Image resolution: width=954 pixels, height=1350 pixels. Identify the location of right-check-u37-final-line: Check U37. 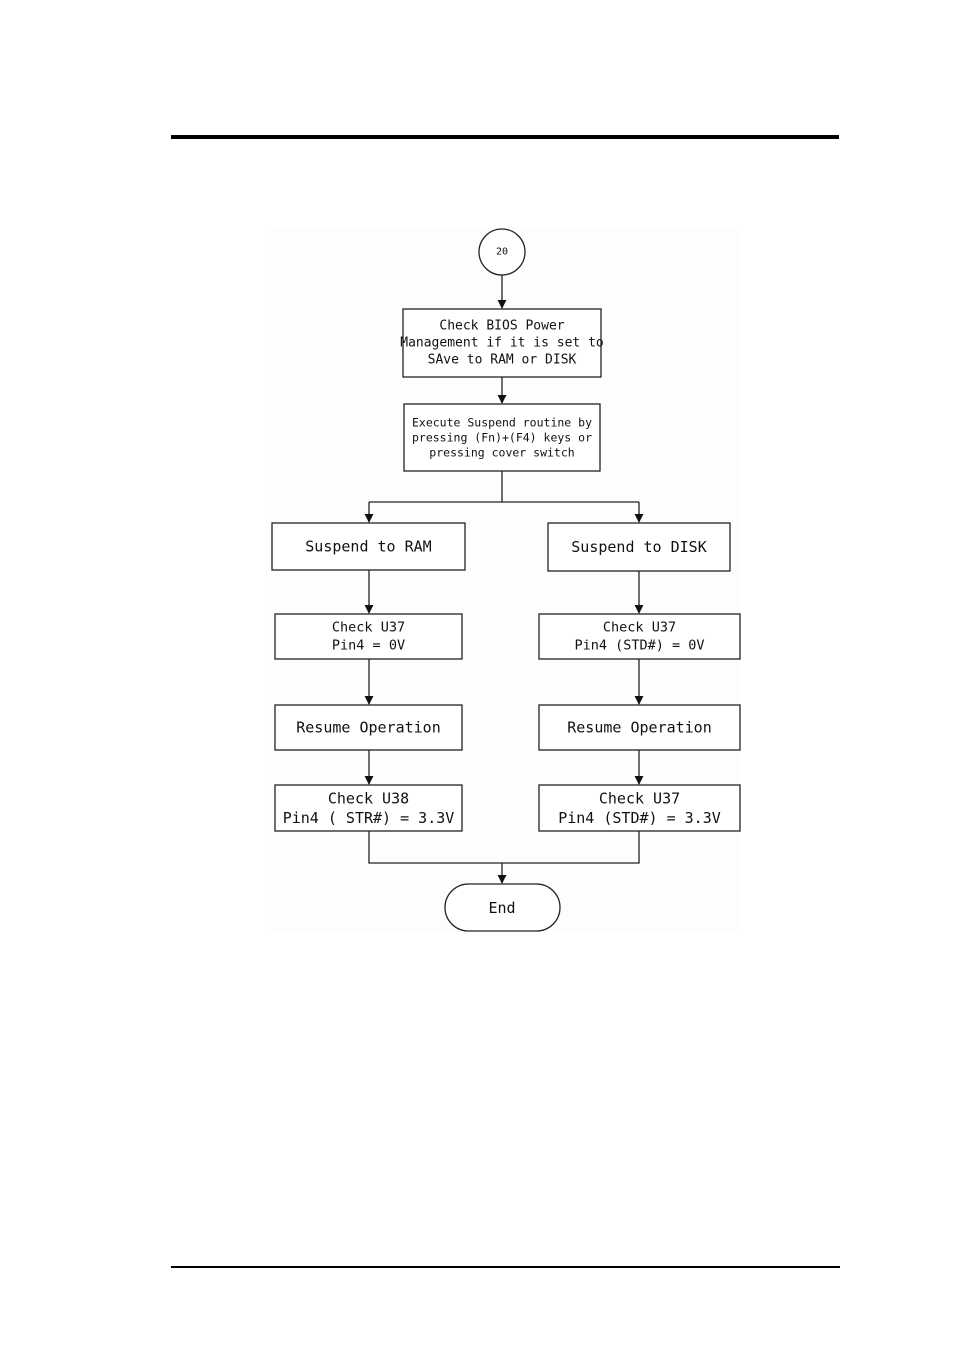
(639, 798).